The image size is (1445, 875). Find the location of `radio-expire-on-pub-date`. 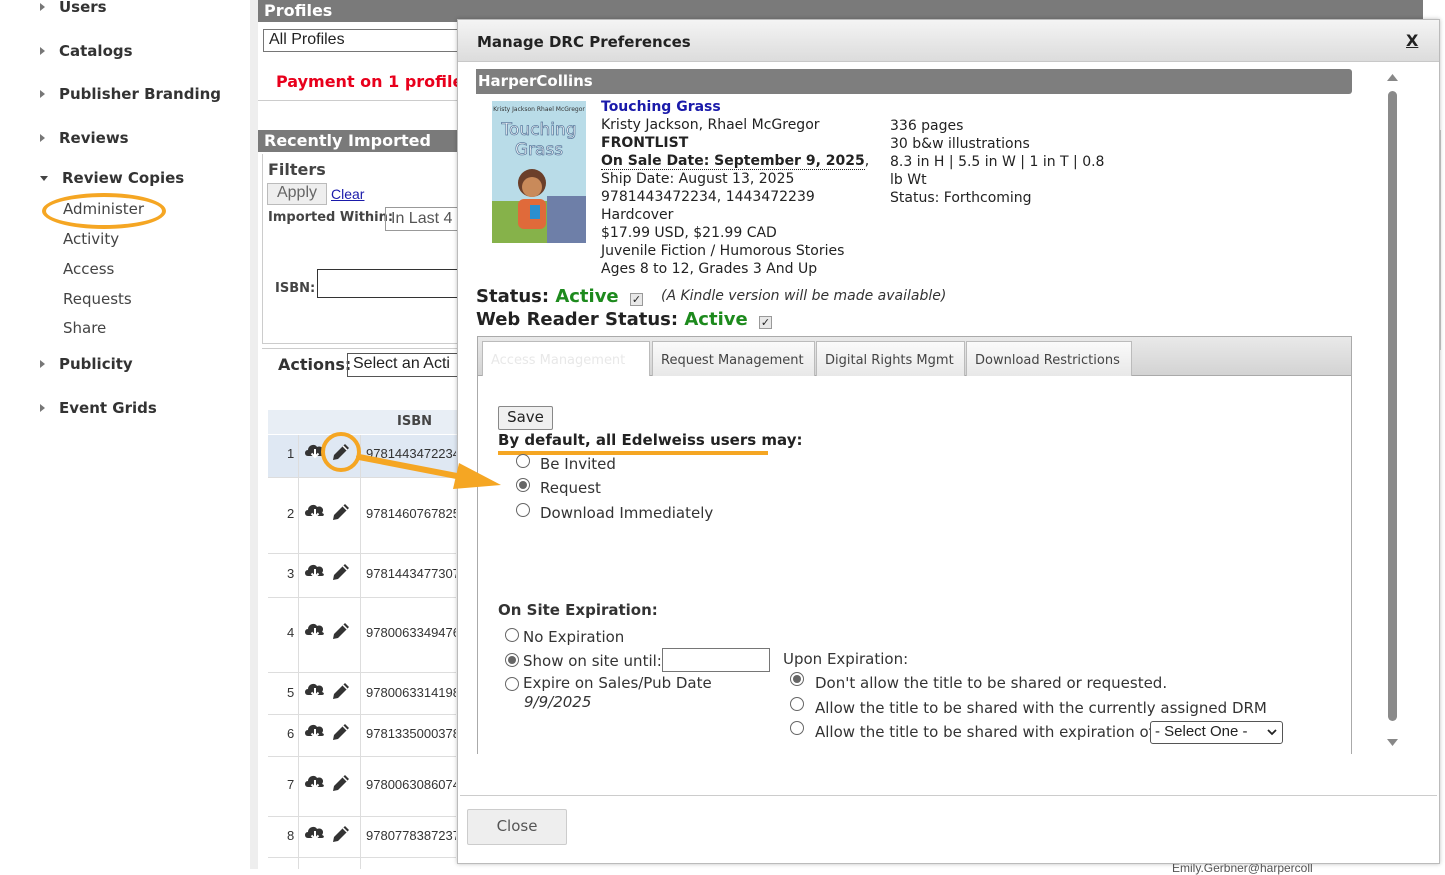

radio-expire-on-pub-date is located at coordinates (512, 684).